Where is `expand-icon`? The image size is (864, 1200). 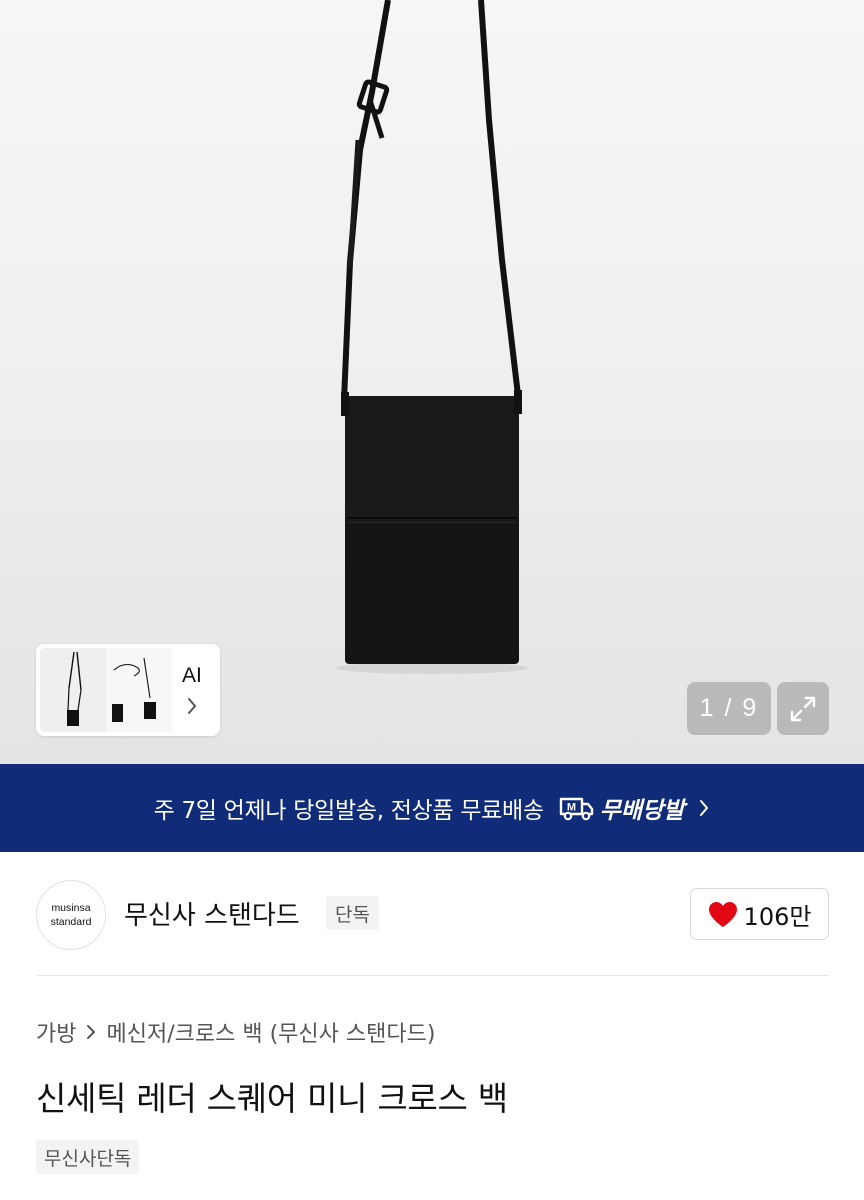
expand-icon is located at coordinates (803, 708).